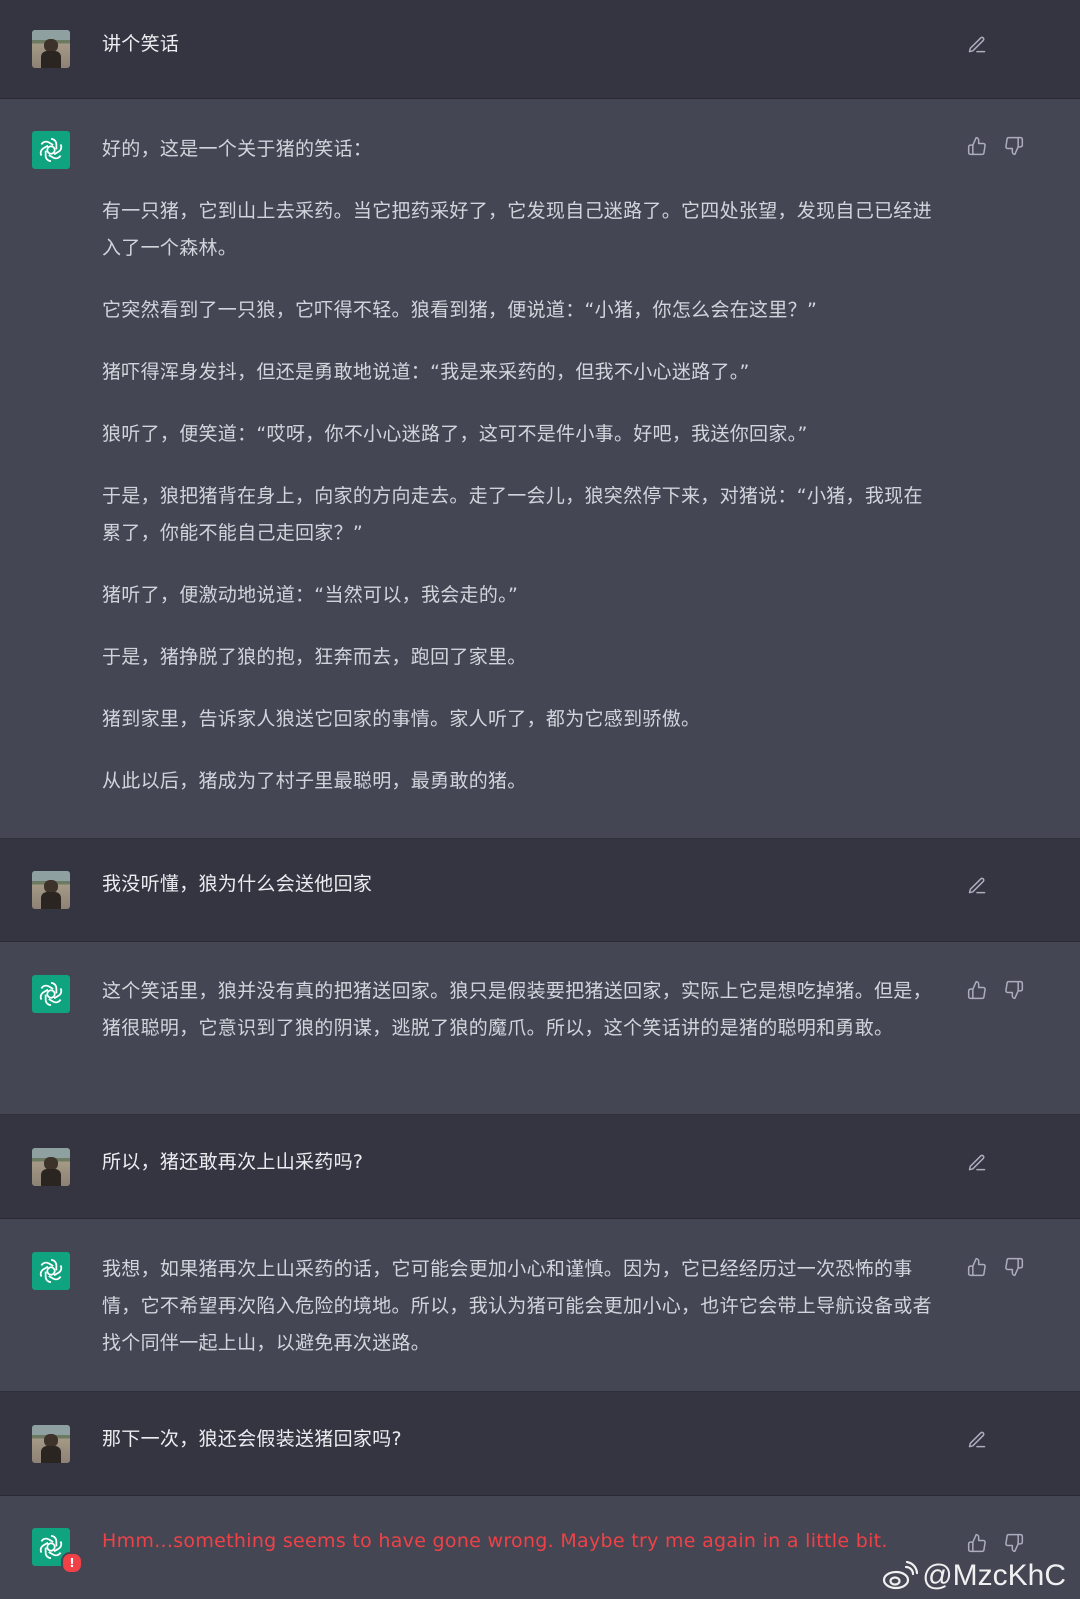 Image resolution: width=1080 pixels, height=1599 pixels. Describe the element at coordinates (72, 1563) in the screenshot. I see `error-badge-icon: !` at that location.